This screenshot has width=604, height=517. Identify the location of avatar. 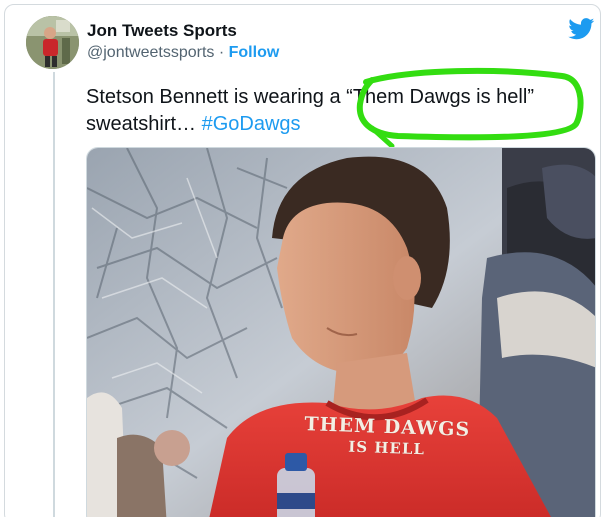
(52, 42).